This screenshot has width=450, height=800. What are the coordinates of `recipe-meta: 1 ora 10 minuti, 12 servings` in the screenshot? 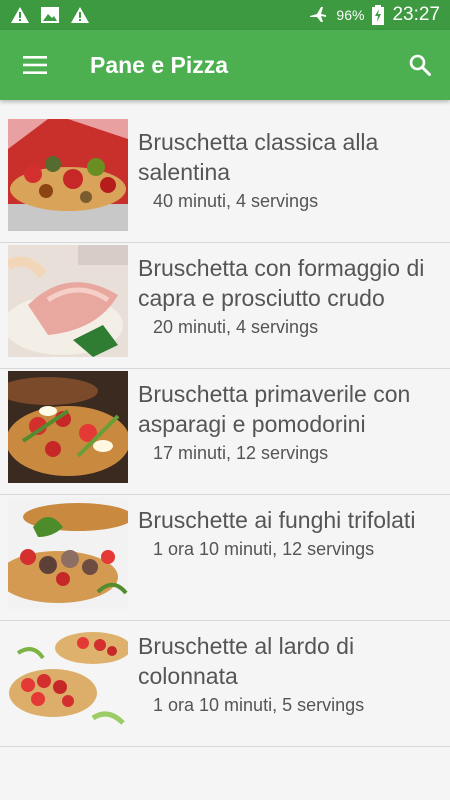 It's located at (264, 549).